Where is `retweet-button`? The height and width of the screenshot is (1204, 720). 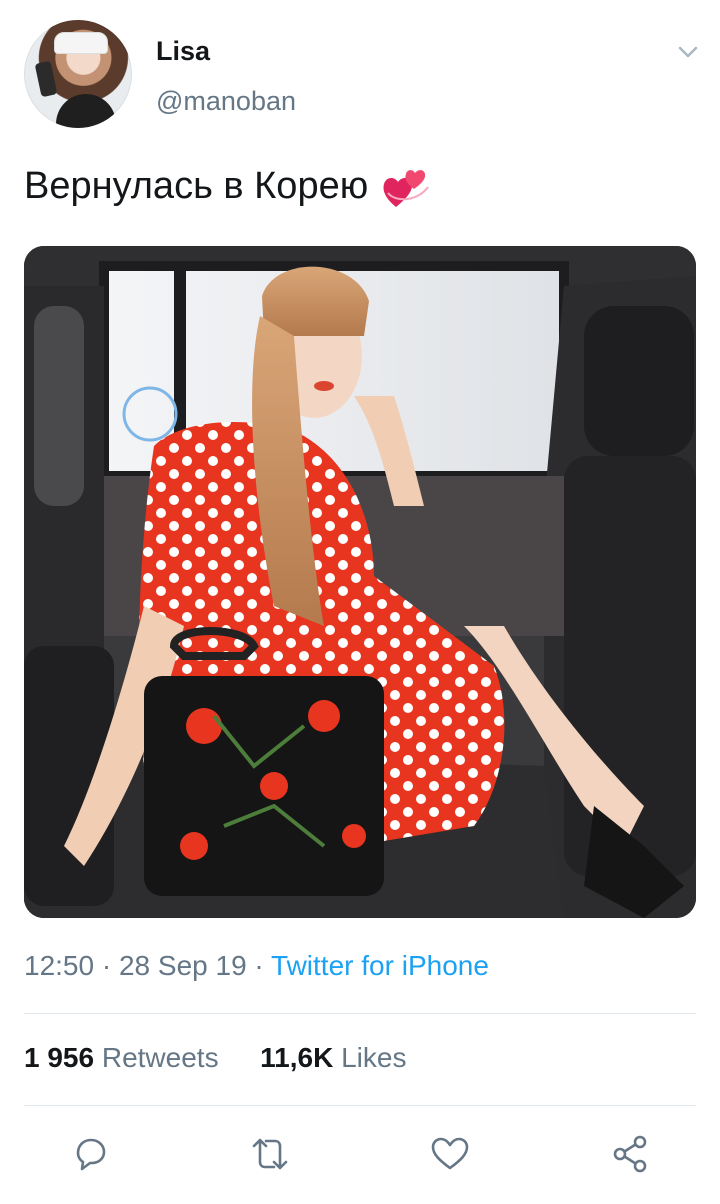 retweet-button is located at coordinates (270, 1154).